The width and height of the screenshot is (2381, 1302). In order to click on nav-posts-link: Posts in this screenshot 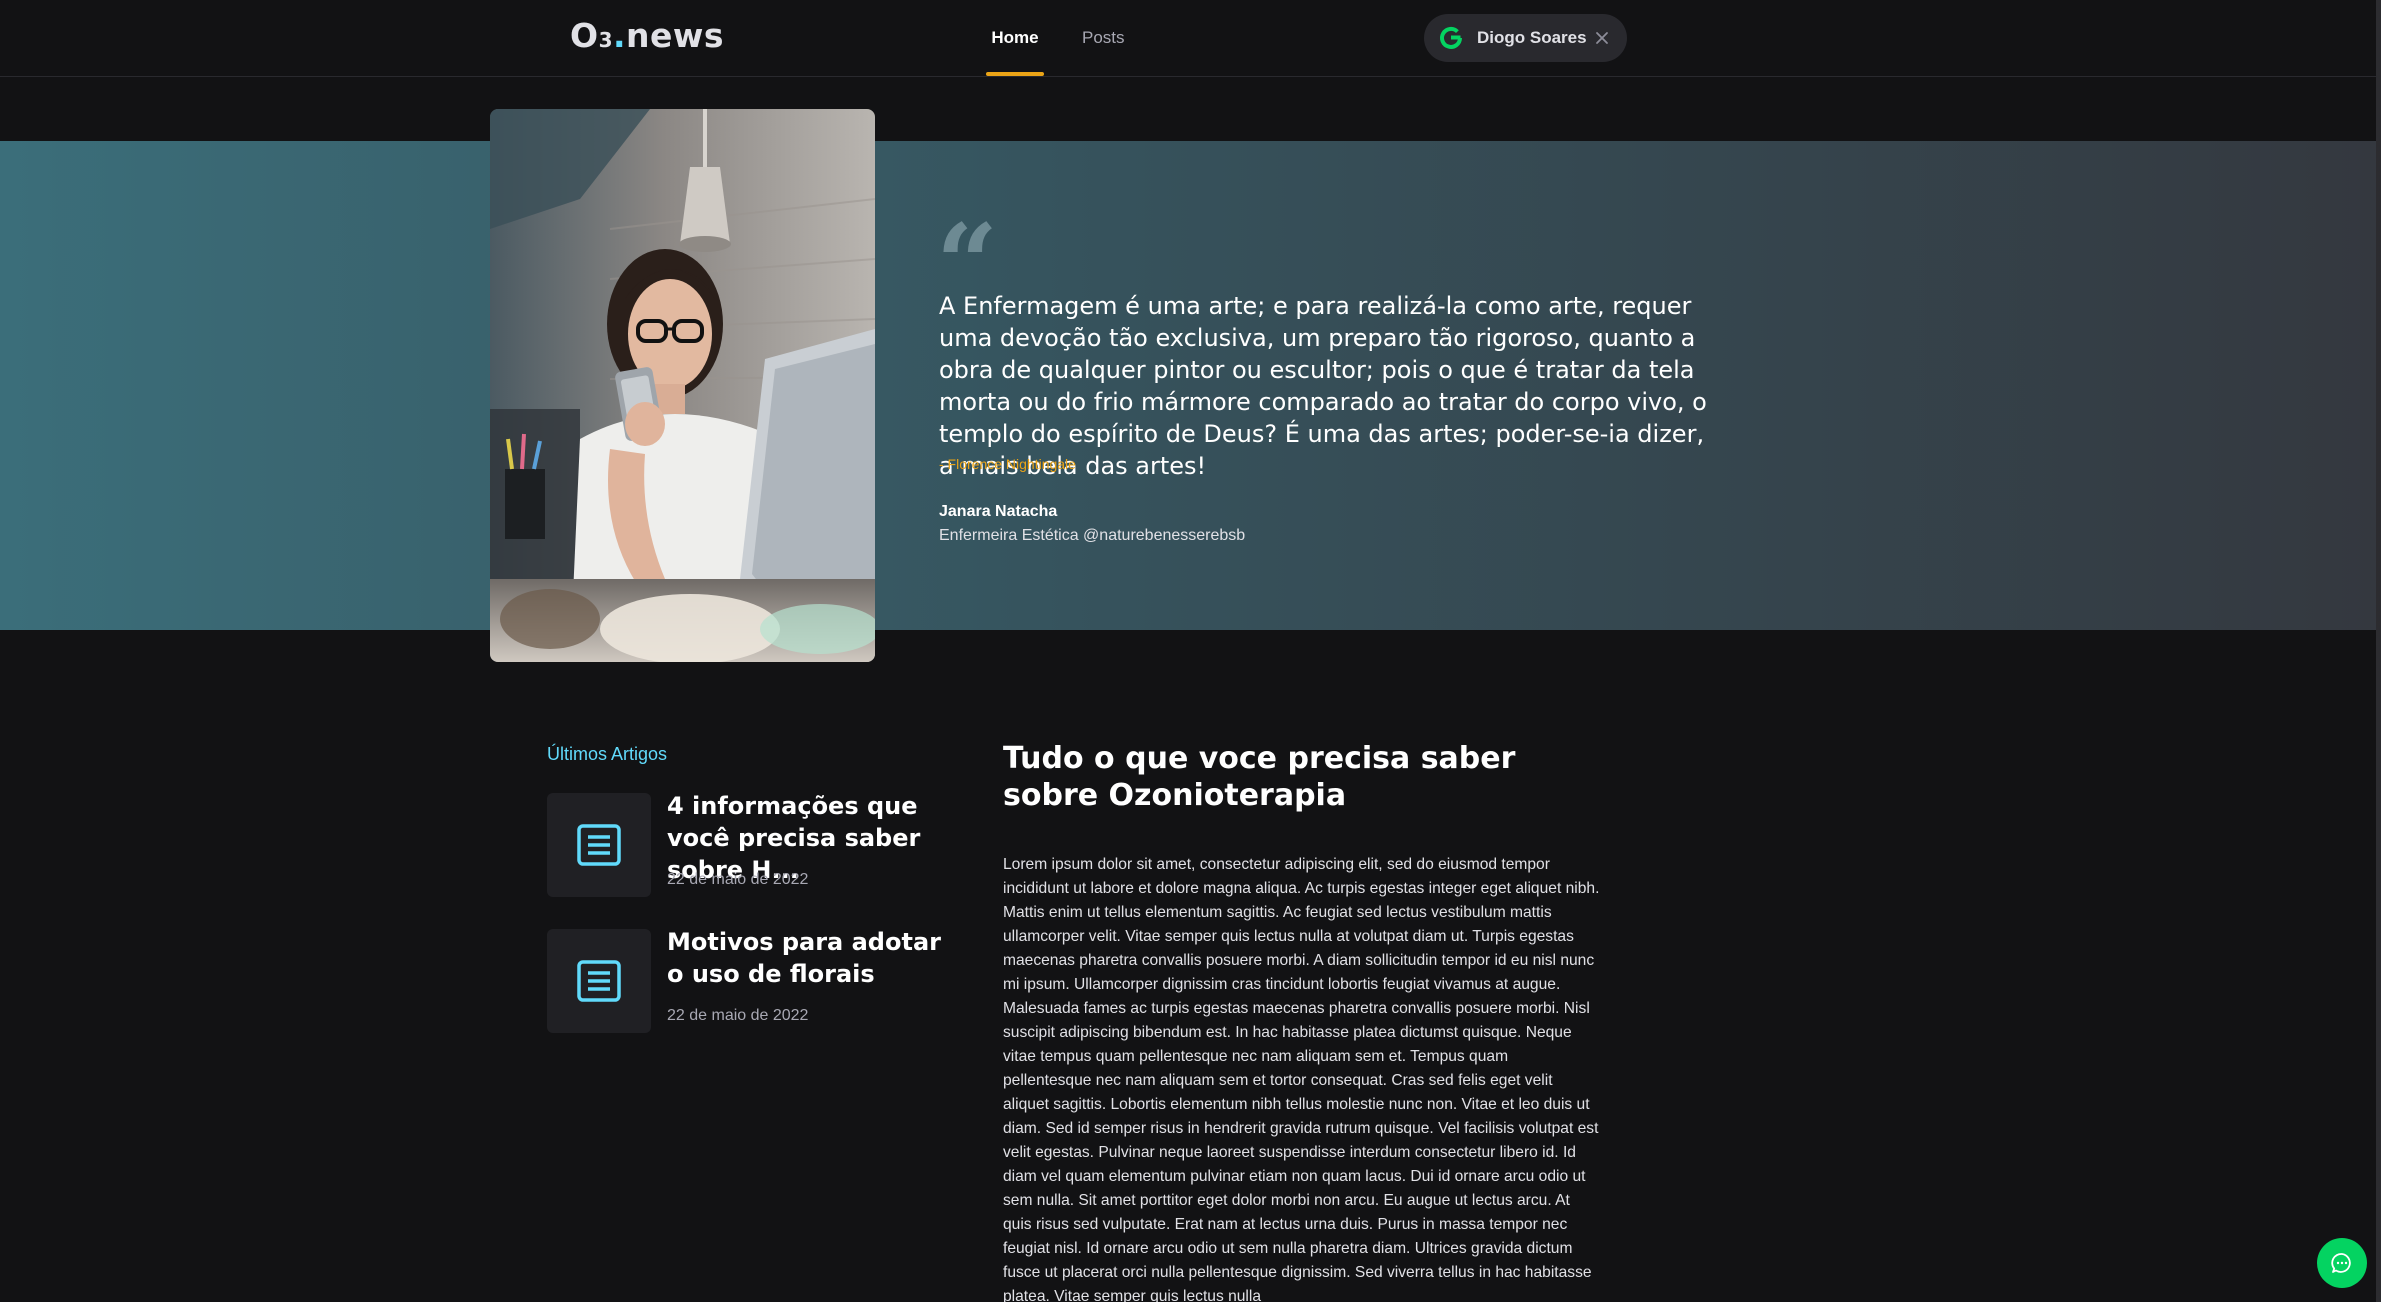, I will do `click(1103, 38)`.